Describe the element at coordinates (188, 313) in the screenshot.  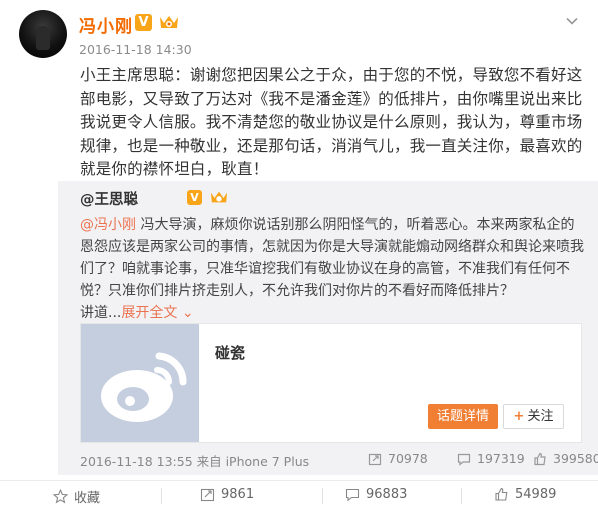
I see `expand-arrow-icon: ⌄` at that location.